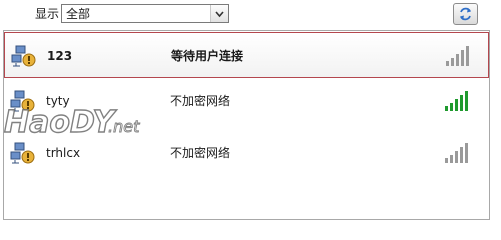 The image size is (501, 240). I want to click on network-status: 等待用户连接, so click(207, 56).